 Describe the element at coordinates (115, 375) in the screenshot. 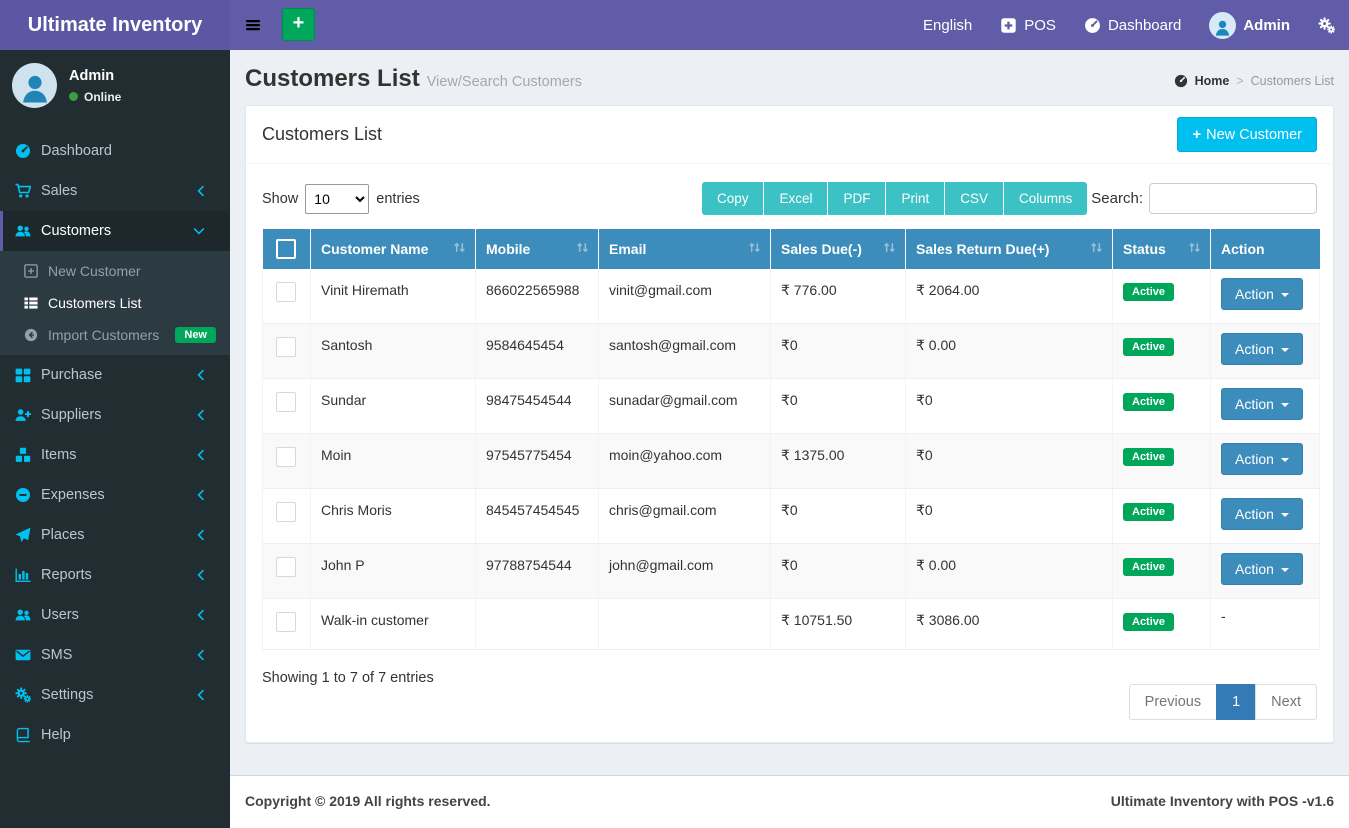

I see `sidebar-item-purchase: Purchase` at that location.